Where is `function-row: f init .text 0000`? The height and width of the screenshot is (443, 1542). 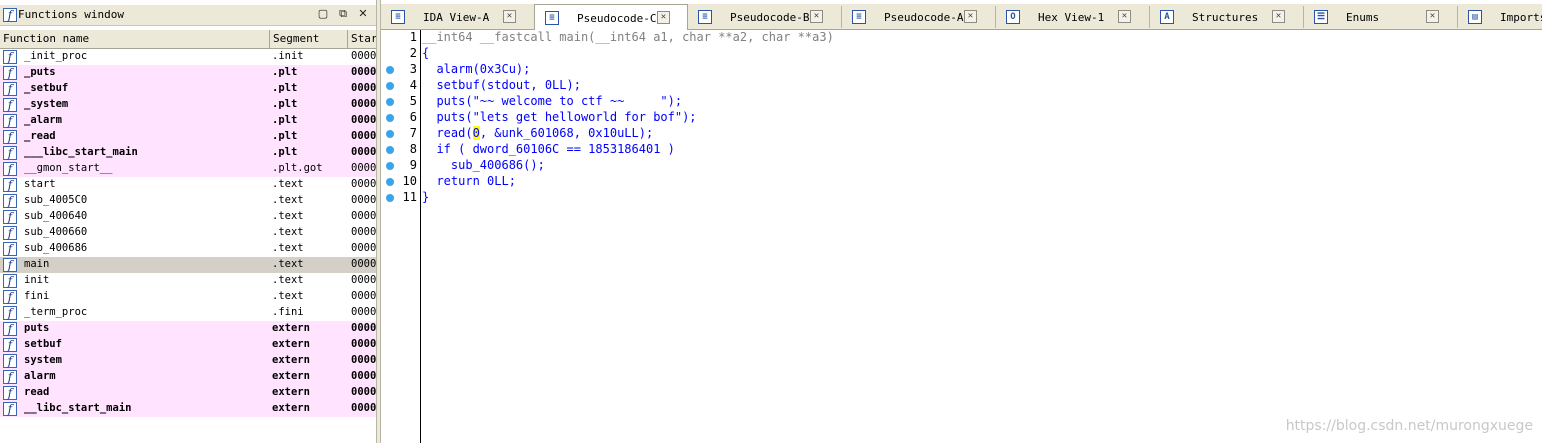 function-row: f init .text 0000 is located at coordinates (188, 281).